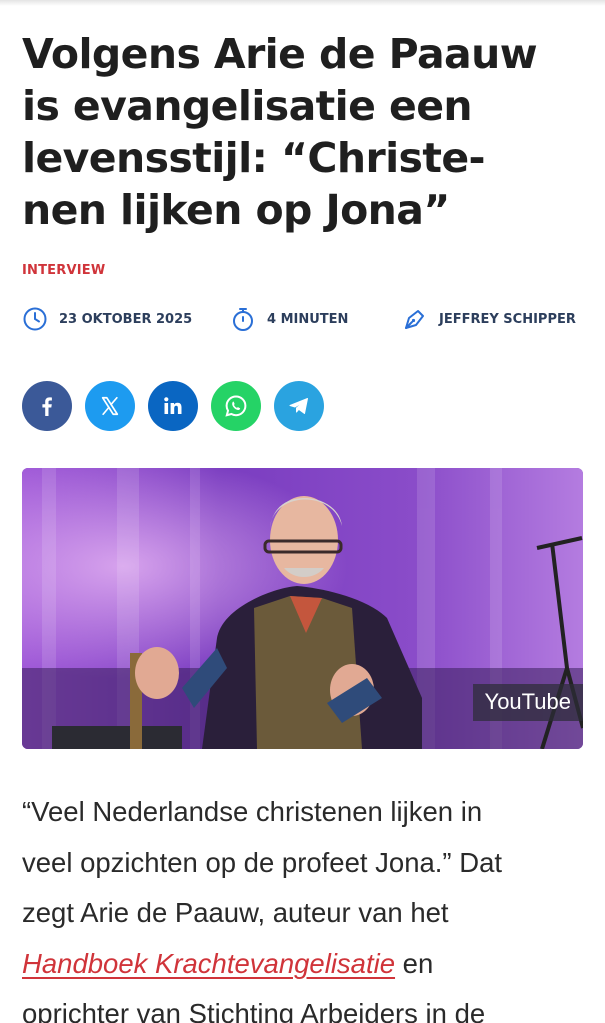  Describe the element at coordinates (507, 319) in the screenshot. I see `author-name: JEFFREY SCHIPPER` at that location.